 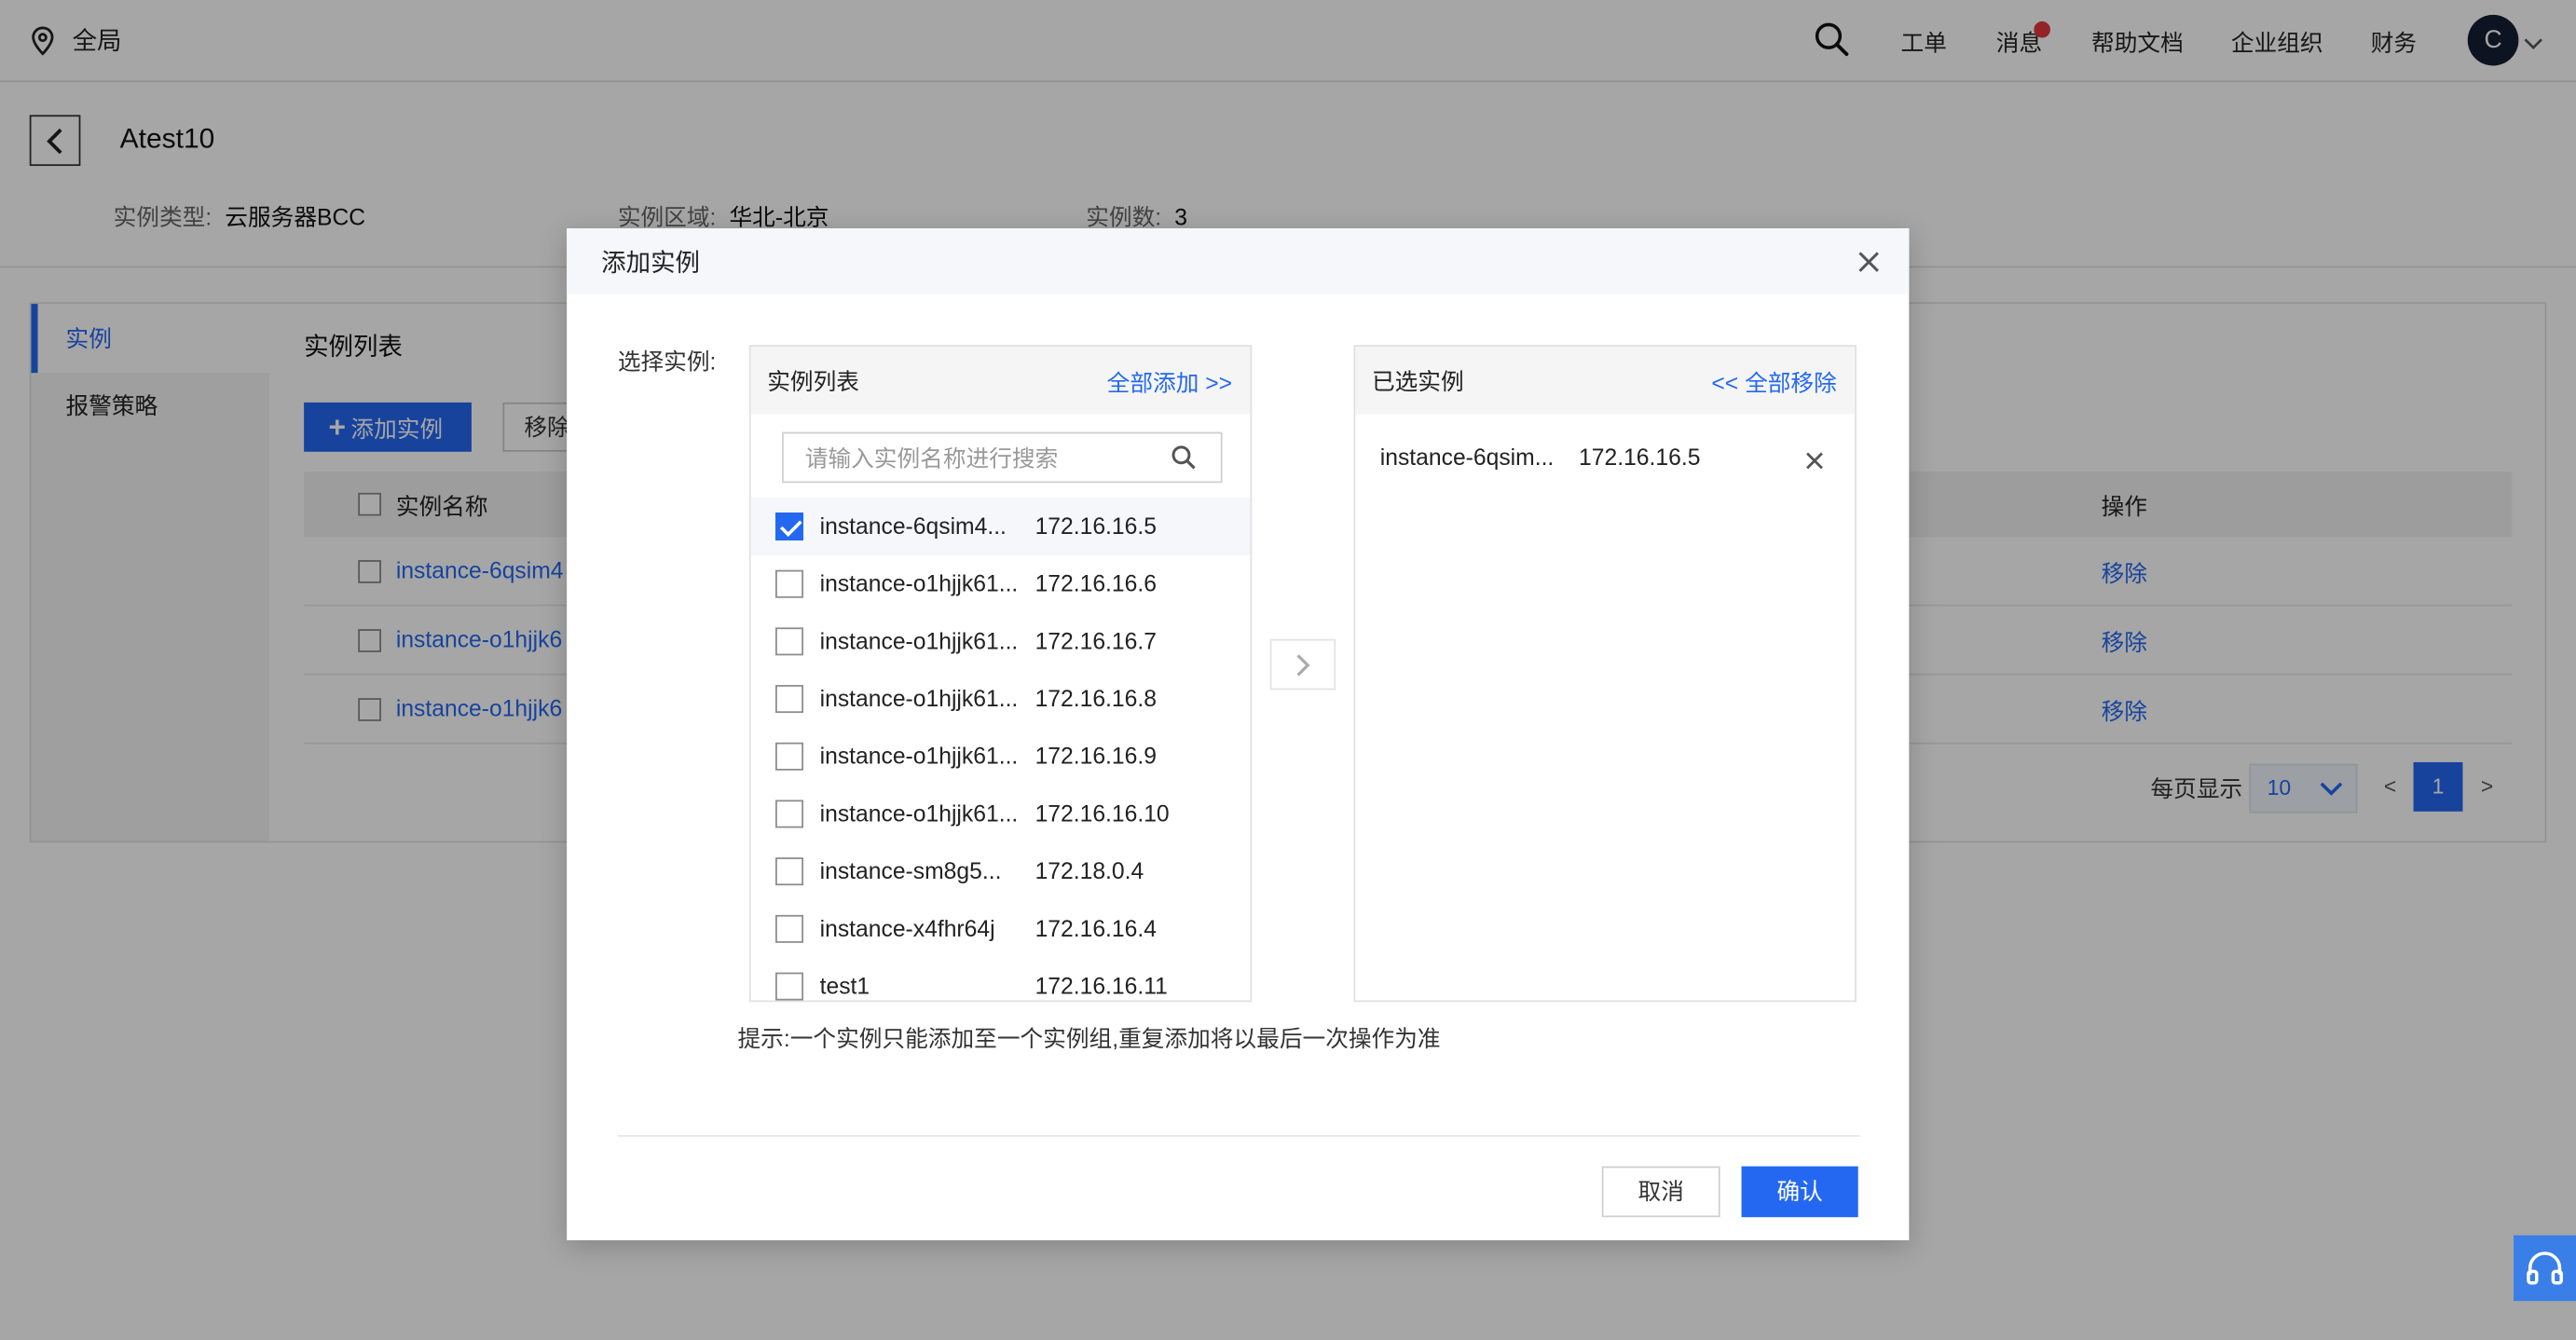 What do you see at coordinates (1660, 1192) in the screenshot?
I see `cancel-button: 取消` at bounding box center [1660, 1192].